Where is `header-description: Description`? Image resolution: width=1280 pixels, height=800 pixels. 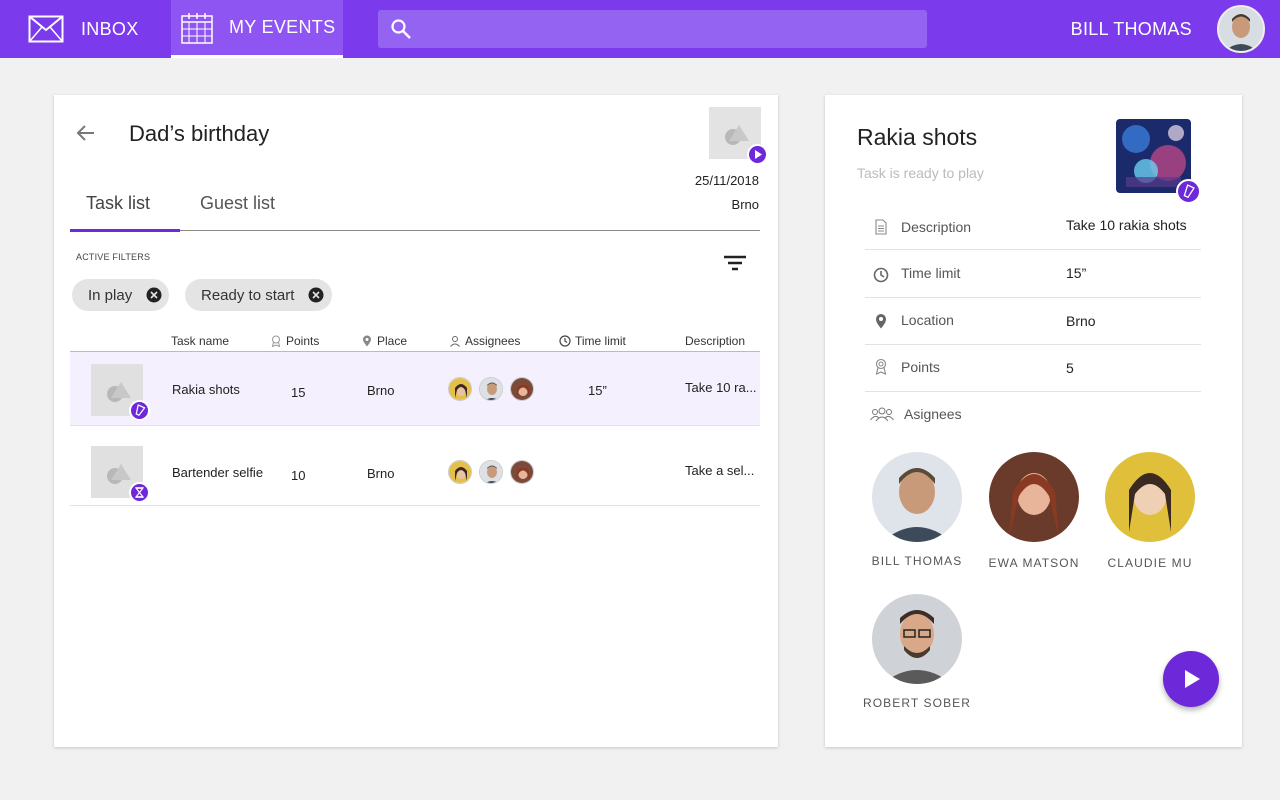 header-description: Description is located at coordinates (715, 341).